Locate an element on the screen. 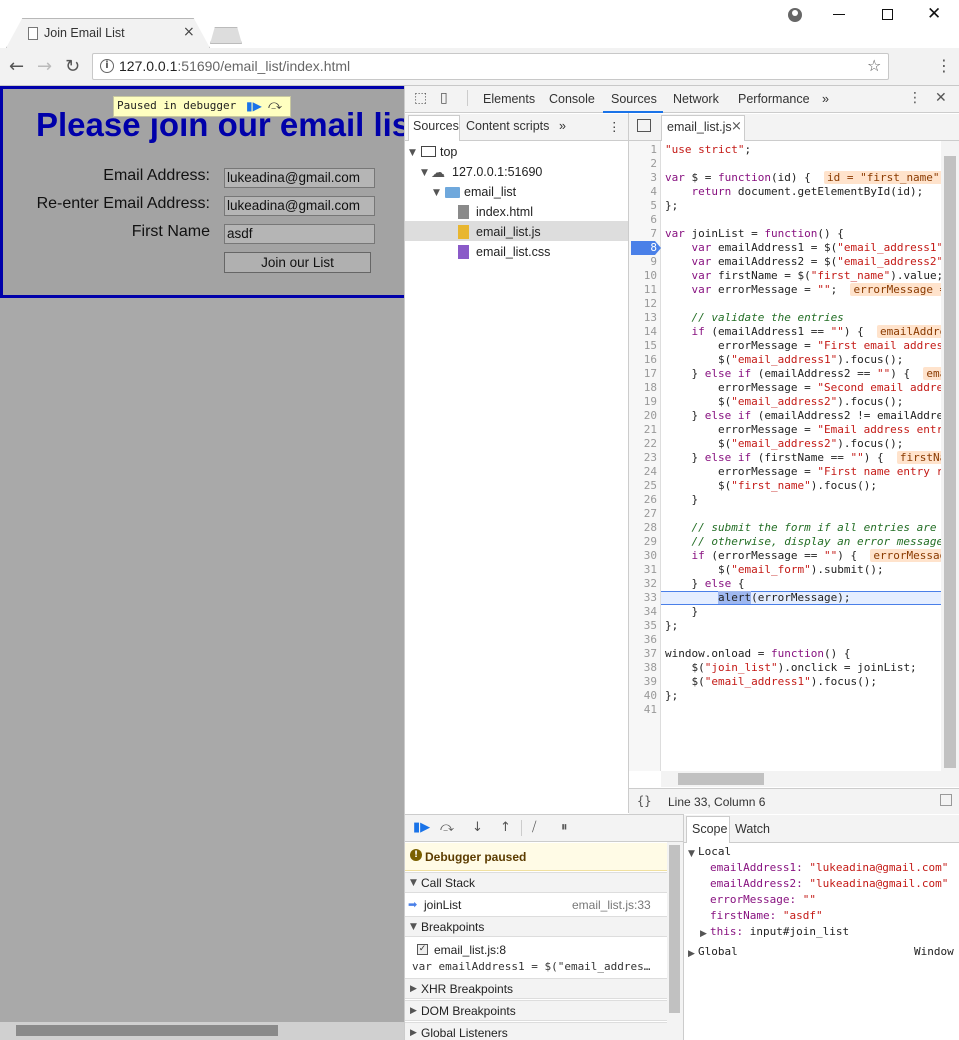 Image resolution: width=959 pixels, height=1040 pixels. overlay-step-over-icon: ⤼ is located at coordinates (275, 105).